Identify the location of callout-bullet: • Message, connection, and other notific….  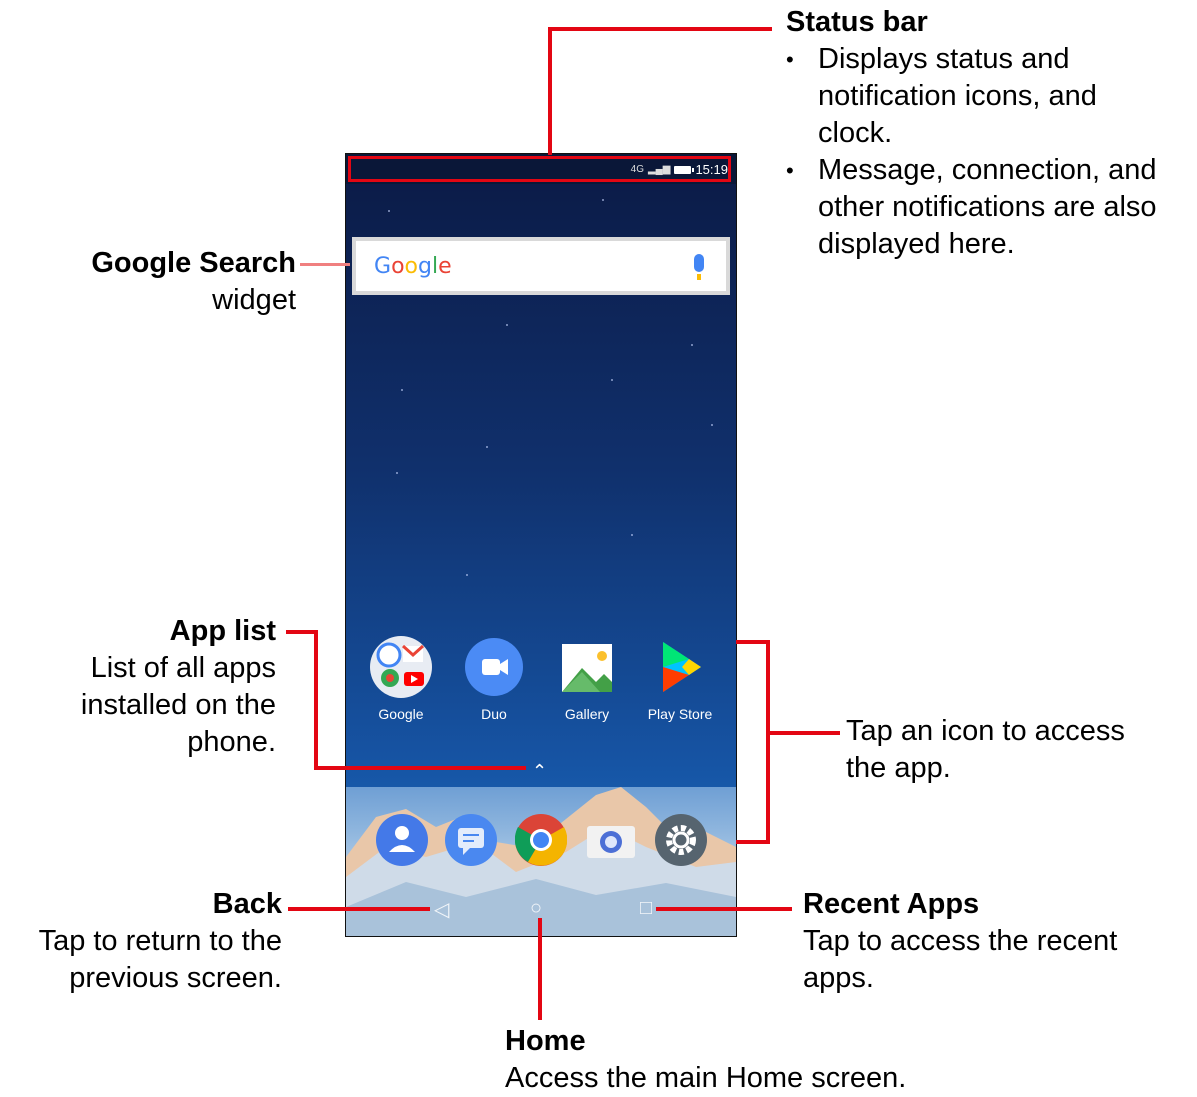
(988, 207).